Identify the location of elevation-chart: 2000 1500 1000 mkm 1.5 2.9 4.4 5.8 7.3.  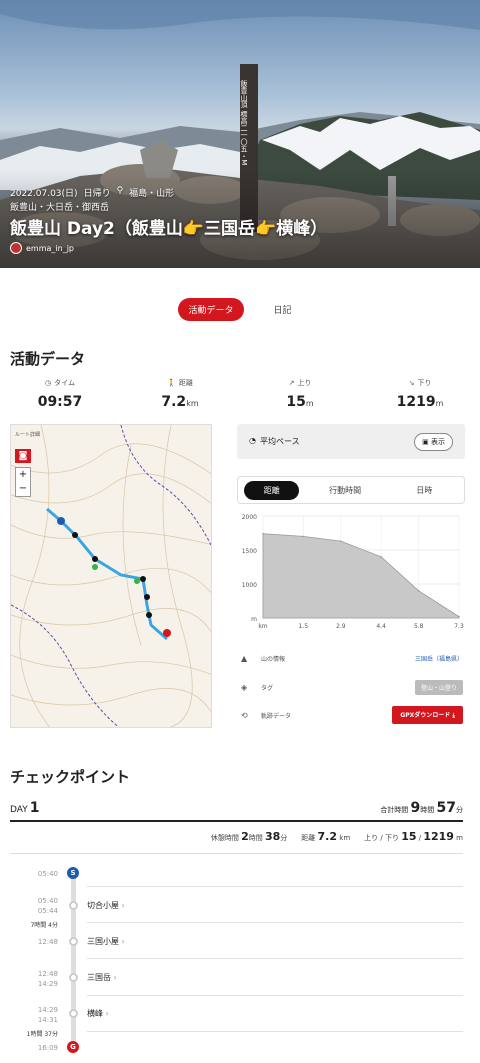
(353, 572).